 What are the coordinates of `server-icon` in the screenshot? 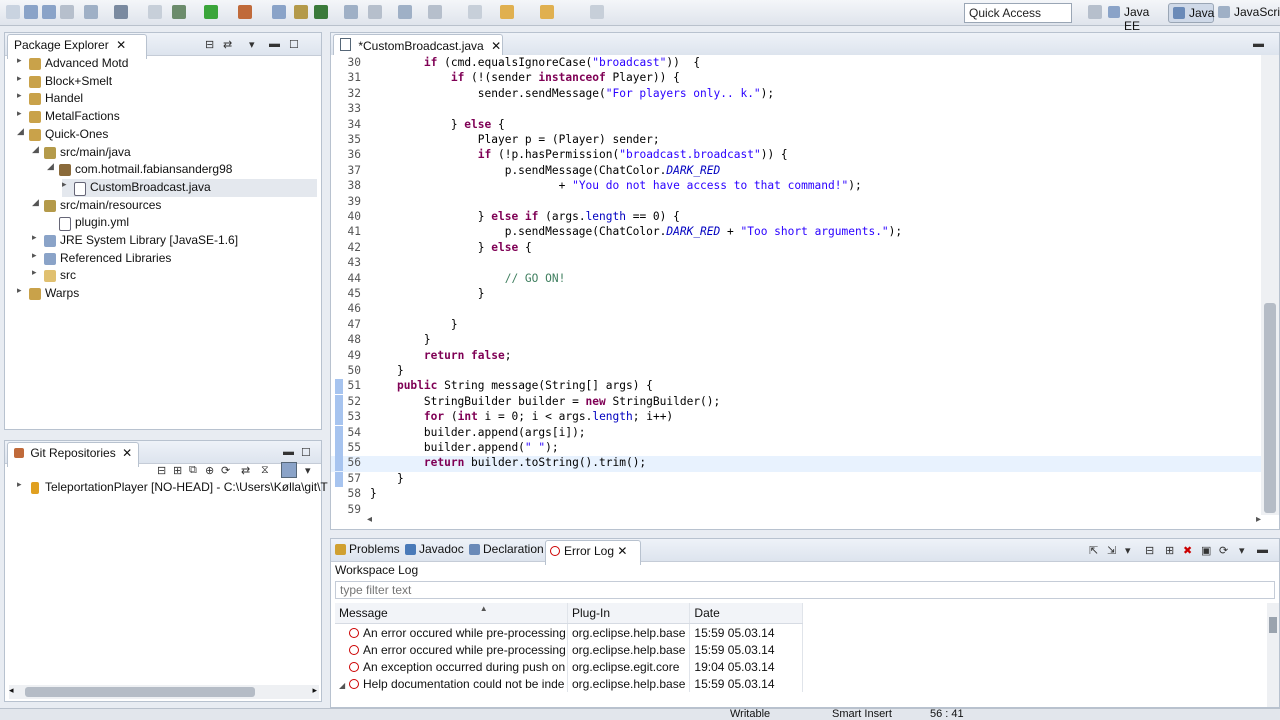 It's located at (91, 12).